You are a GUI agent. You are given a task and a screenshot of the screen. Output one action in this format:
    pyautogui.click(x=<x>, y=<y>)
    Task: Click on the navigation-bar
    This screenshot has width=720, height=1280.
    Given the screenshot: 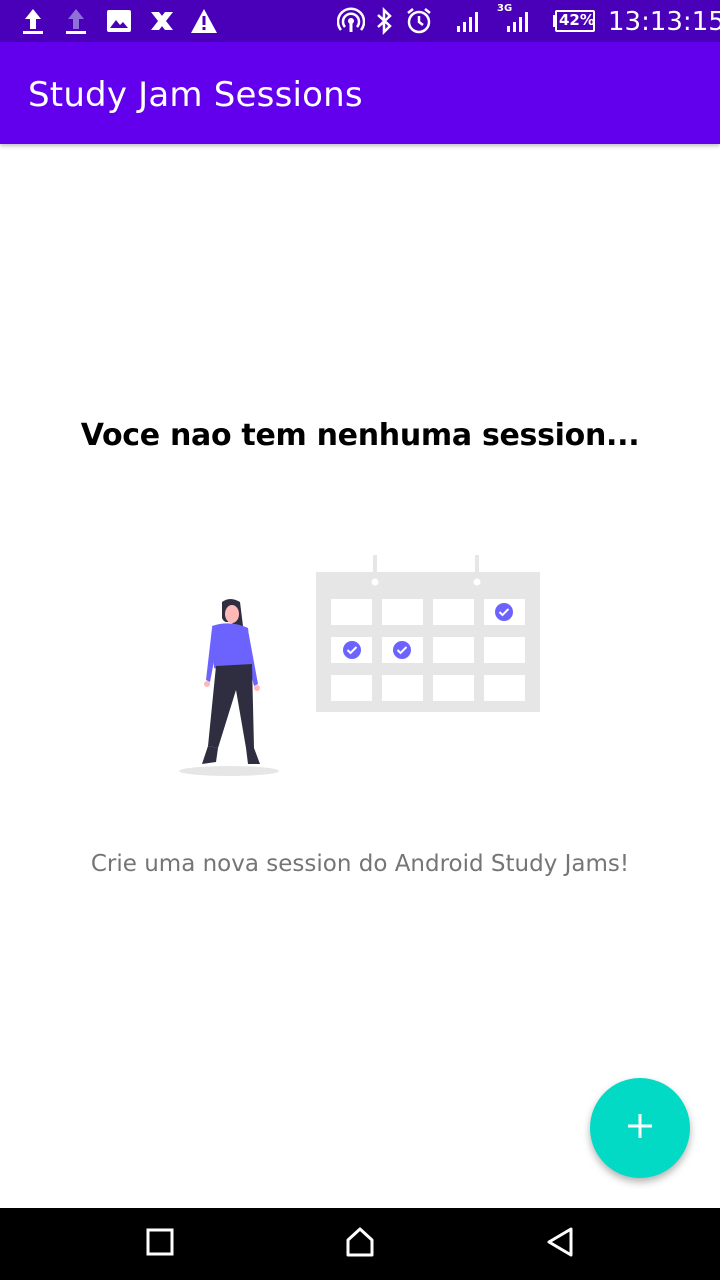 What is the action you would take?
    pyautogui.click(x=360, y=1244)
    